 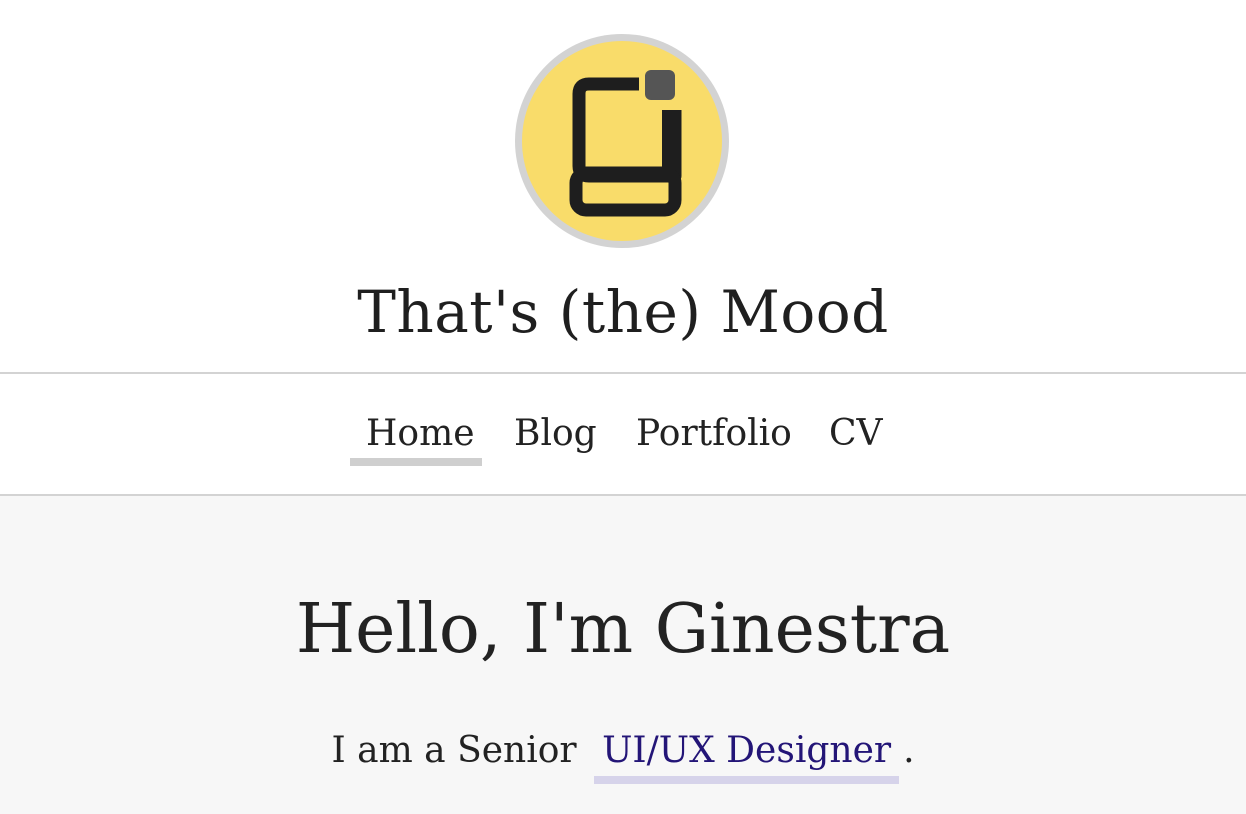 I want to click on main-nav: Home Blog Portfolio CV, so click(x=623, y=434).